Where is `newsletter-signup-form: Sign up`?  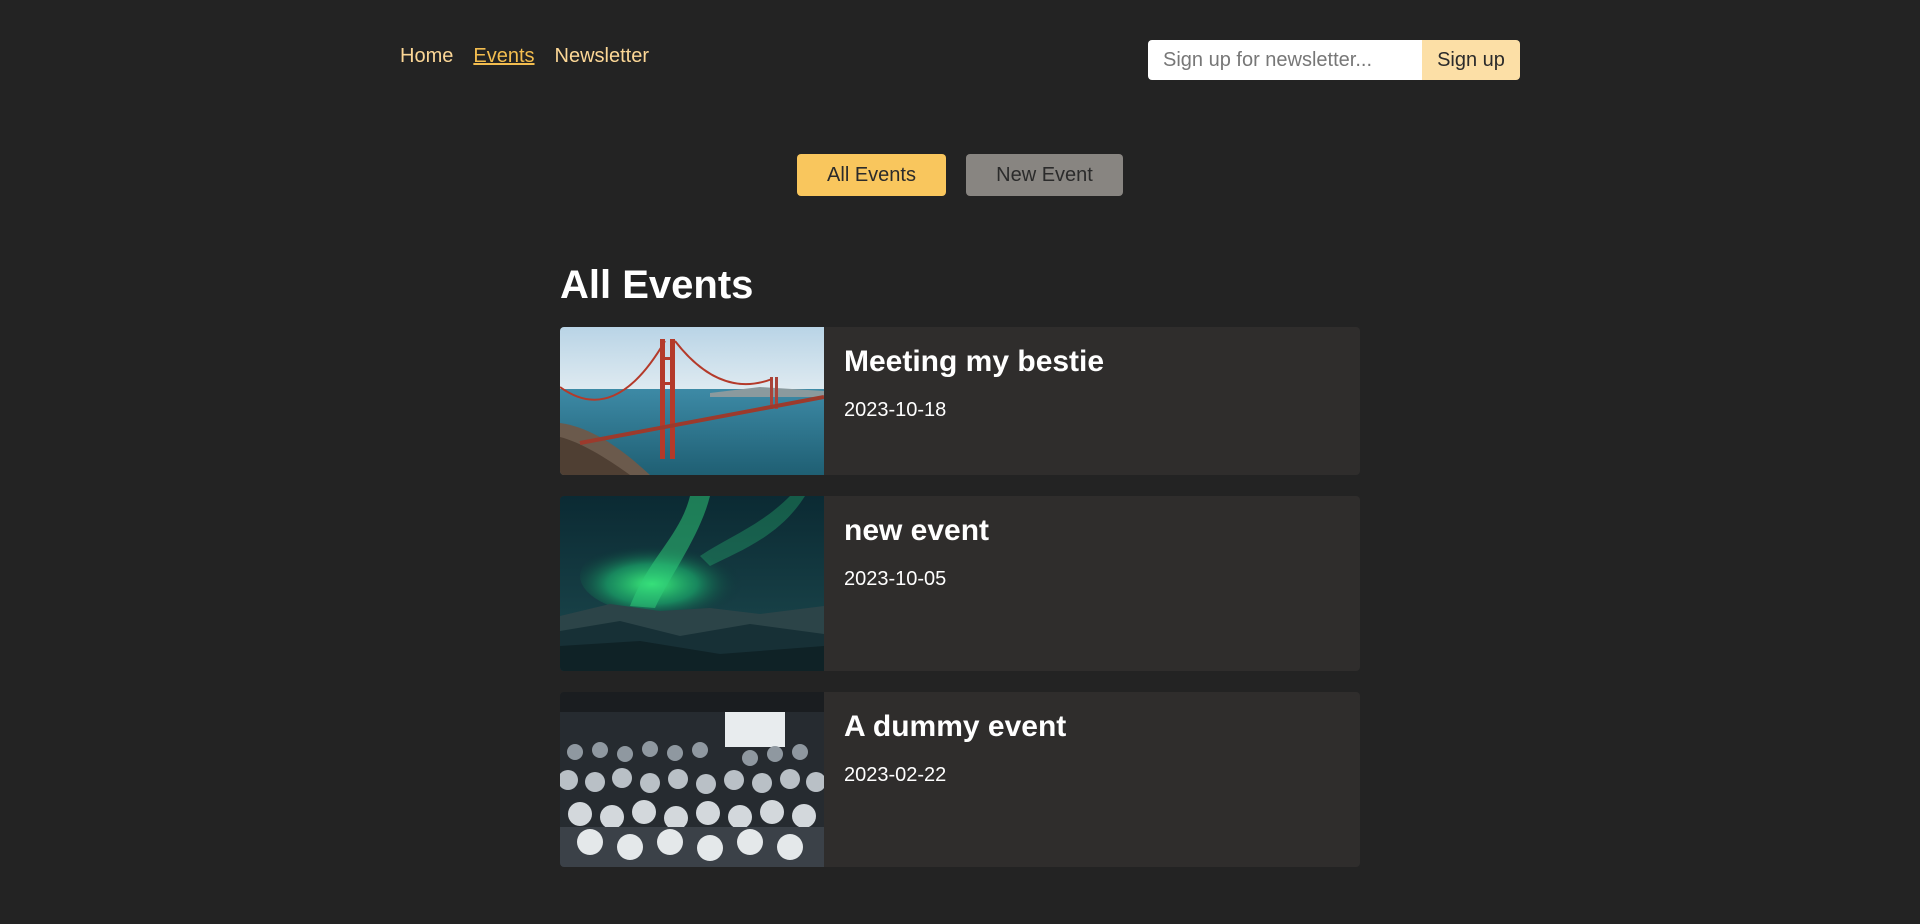
newsletter-signup-form: Sign up is located at coordinates (1334, 60).